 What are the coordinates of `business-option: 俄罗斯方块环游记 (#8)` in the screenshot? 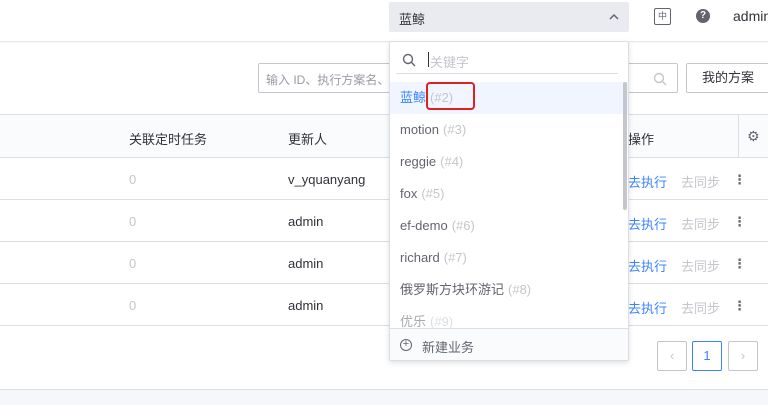 It's located at (509, 290).